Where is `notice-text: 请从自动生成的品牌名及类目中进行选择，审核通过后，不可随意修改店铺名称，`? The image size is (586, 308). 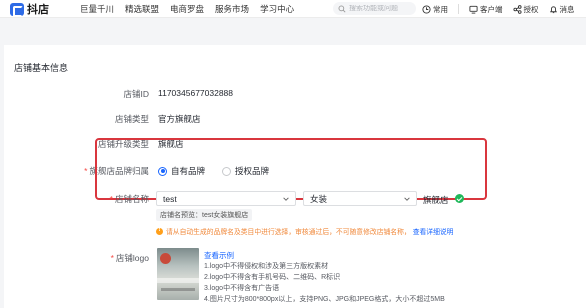 notice-text: 请从自动生成的品牌名及类目中进行选择，审核通过后，不可随意修改店铺名称， is located at coordinates (288, 232).